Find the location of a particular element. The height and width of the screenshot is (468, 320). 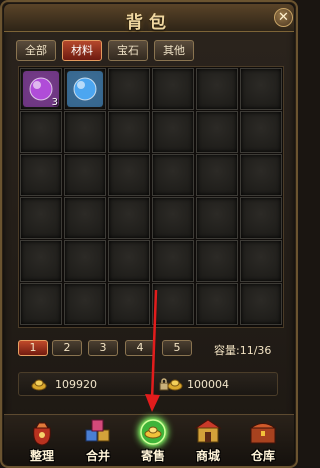

page-button-5: 5 is located at coordinates (177, 348).